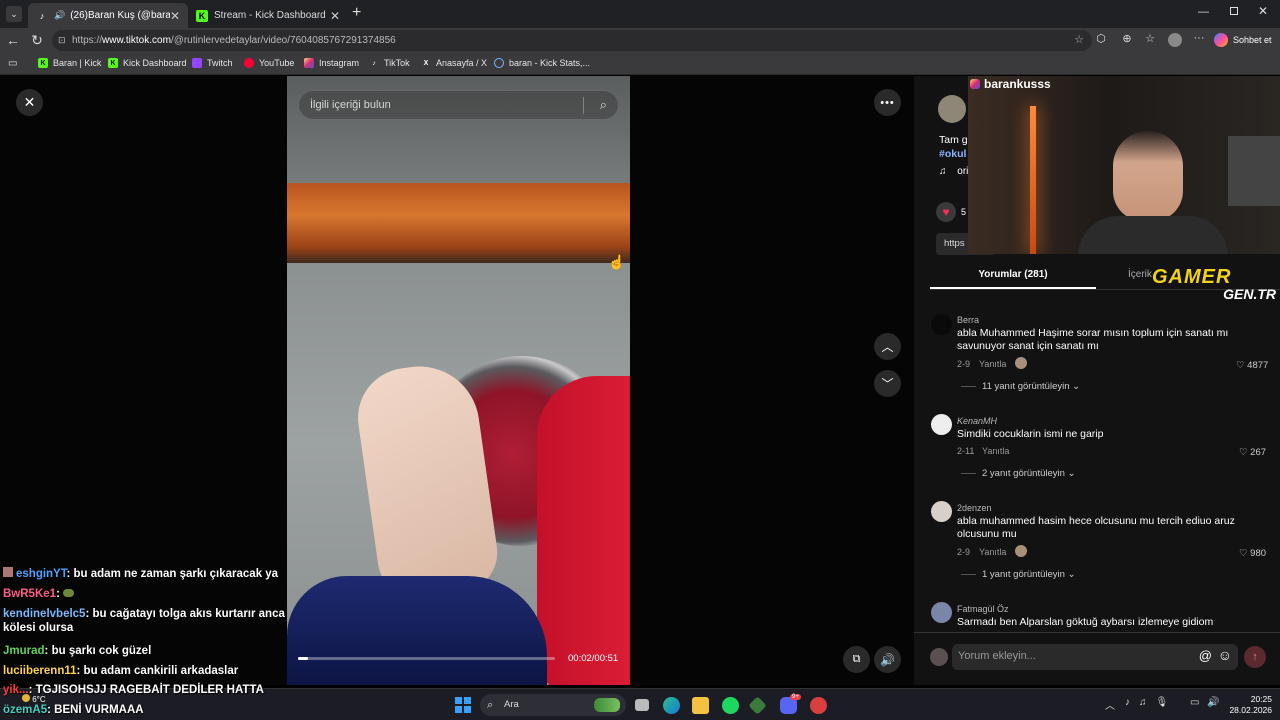  What do you see at coordinates (1255, 657) in the screenshot?
I see `post-comment-button: ↑` at bounding box center [1255, 657].